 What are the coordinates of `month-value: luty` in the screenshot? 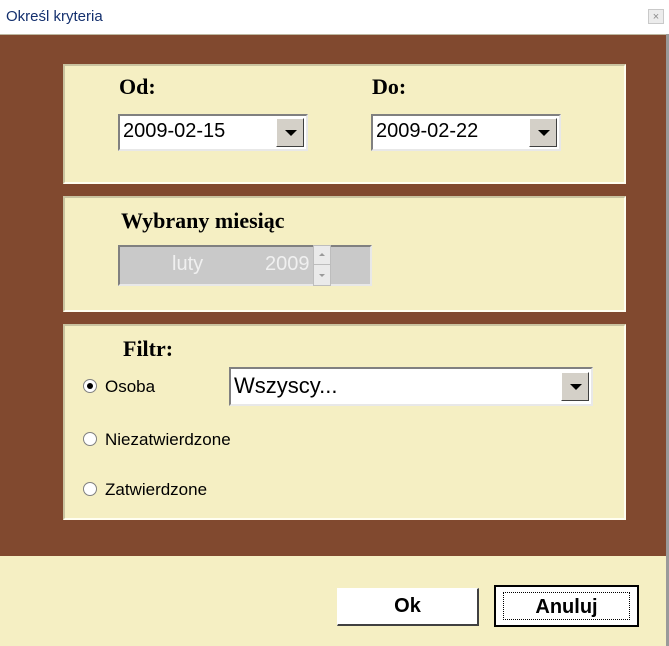 It's located at (188, 264).